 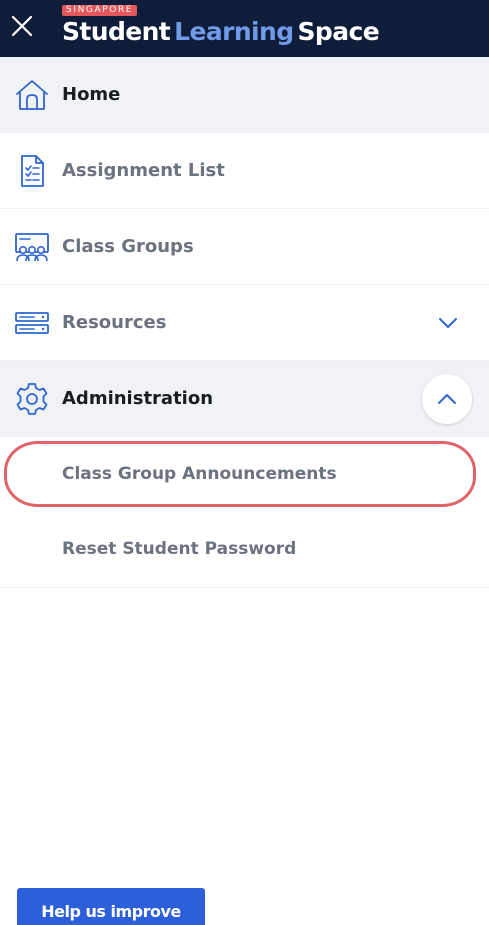 I want to click on nav-item-home: Home, so click(x=244, y=95).